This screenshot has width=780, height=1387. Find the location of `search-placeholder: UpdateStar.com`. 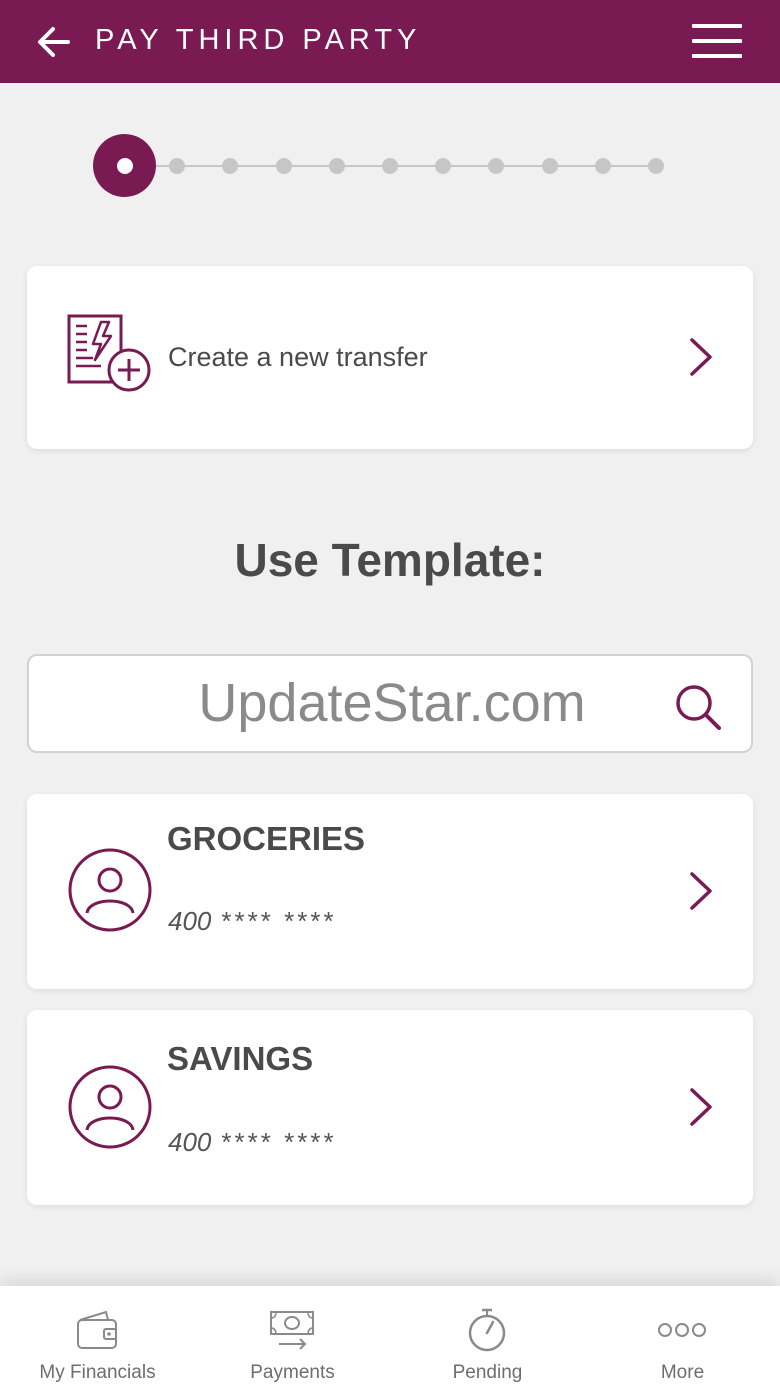

search-placeholder: UpdateStar.com is located at coordinates (392, 703).